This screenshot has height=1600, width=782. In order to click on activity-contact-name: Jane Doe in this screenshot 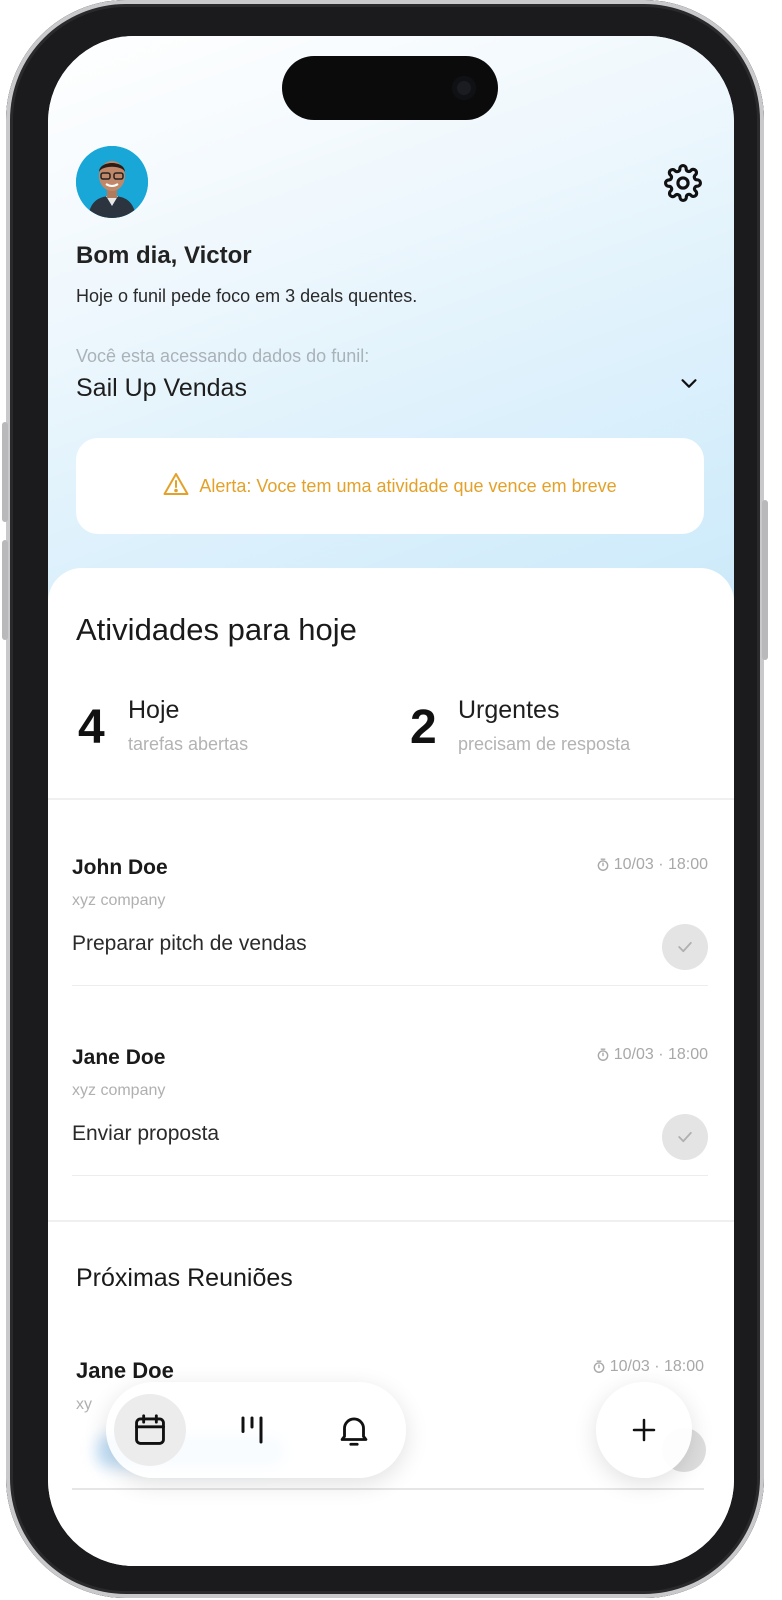, I will do `click(119, 1057)`.